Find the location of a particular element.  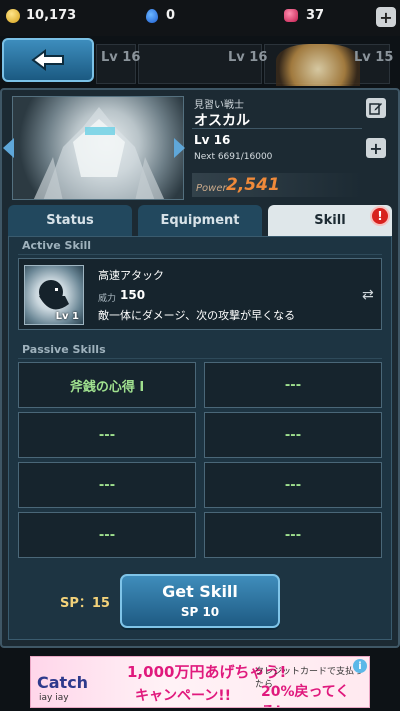

passive-skill-slot-6: --- is located at coordinates (293, 485).